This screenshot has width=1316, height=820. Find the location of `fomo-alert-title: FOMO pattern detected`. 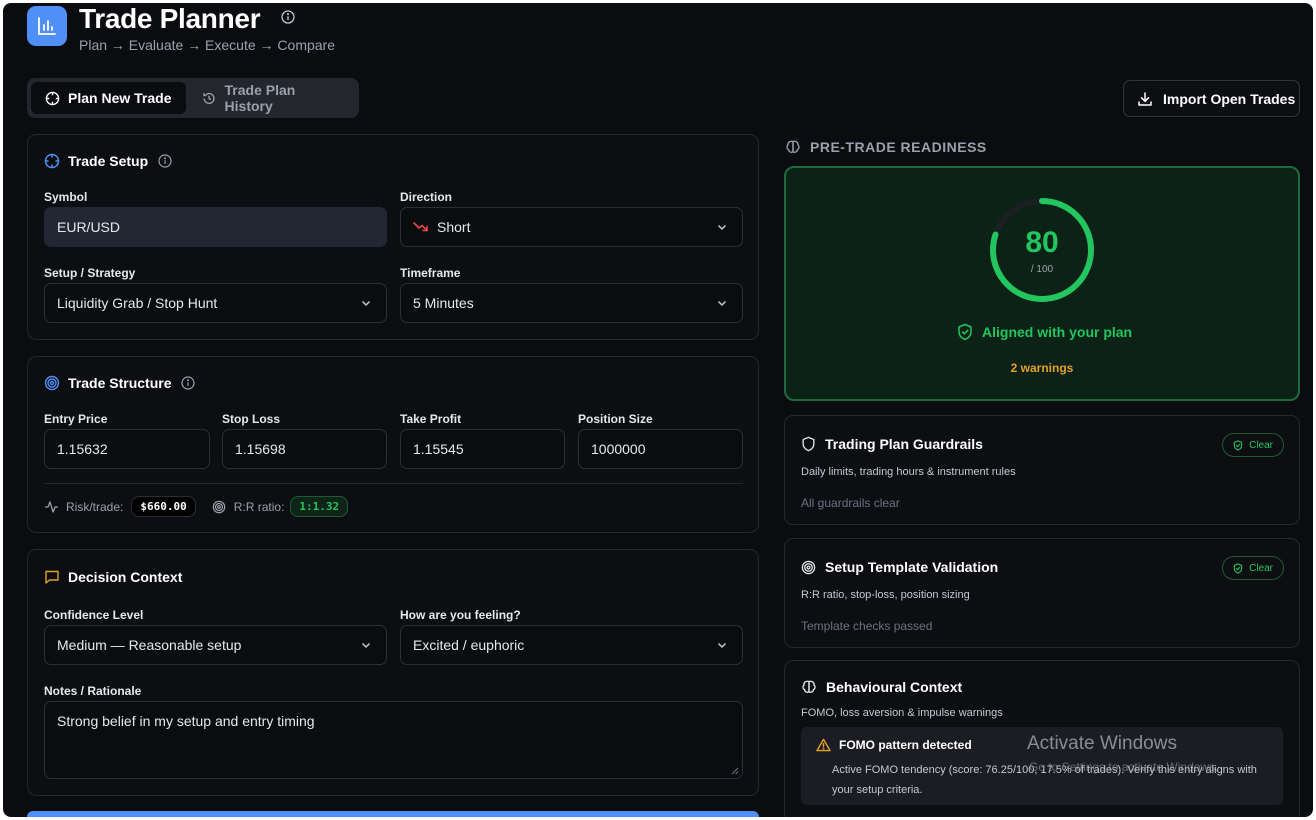

fomo-alert-title: FOMO pattern detected is located at coordinates (894, 745).